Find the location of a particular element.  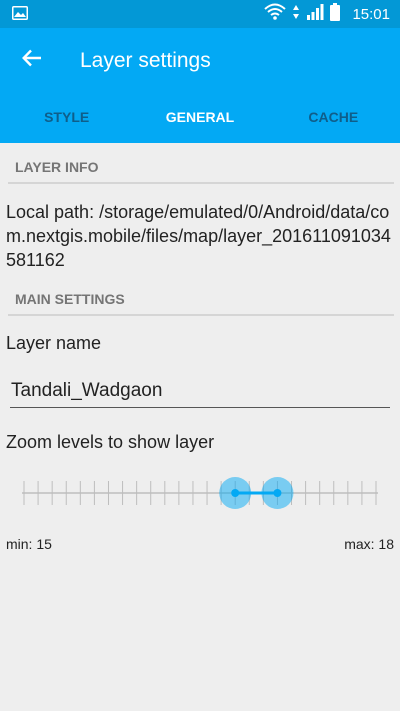

back-button is located at coordinates (32, 60).